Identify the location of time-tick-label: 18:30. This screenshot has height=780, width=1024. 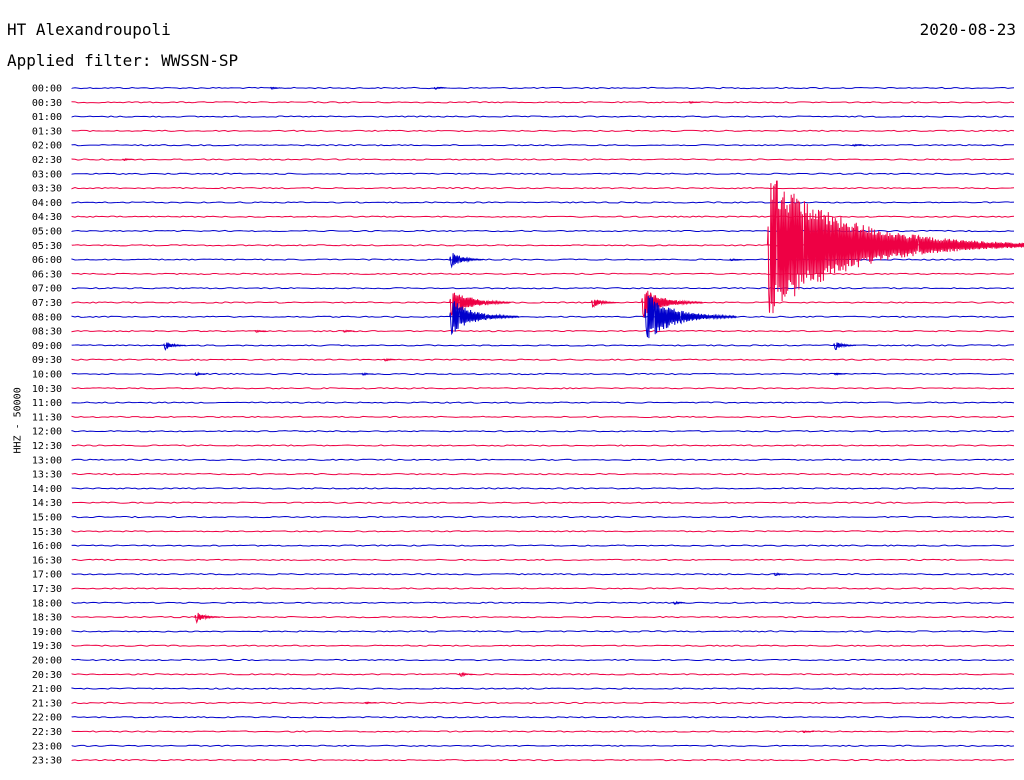
(47, 618).